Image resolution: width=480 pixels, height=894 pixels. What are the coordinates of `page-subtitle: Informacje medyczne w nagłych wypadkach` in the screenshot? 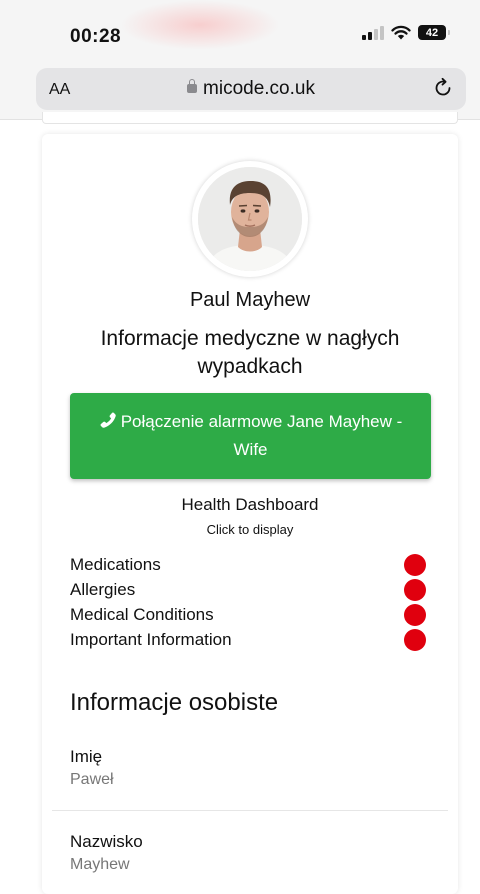 It's located at (250, 352).